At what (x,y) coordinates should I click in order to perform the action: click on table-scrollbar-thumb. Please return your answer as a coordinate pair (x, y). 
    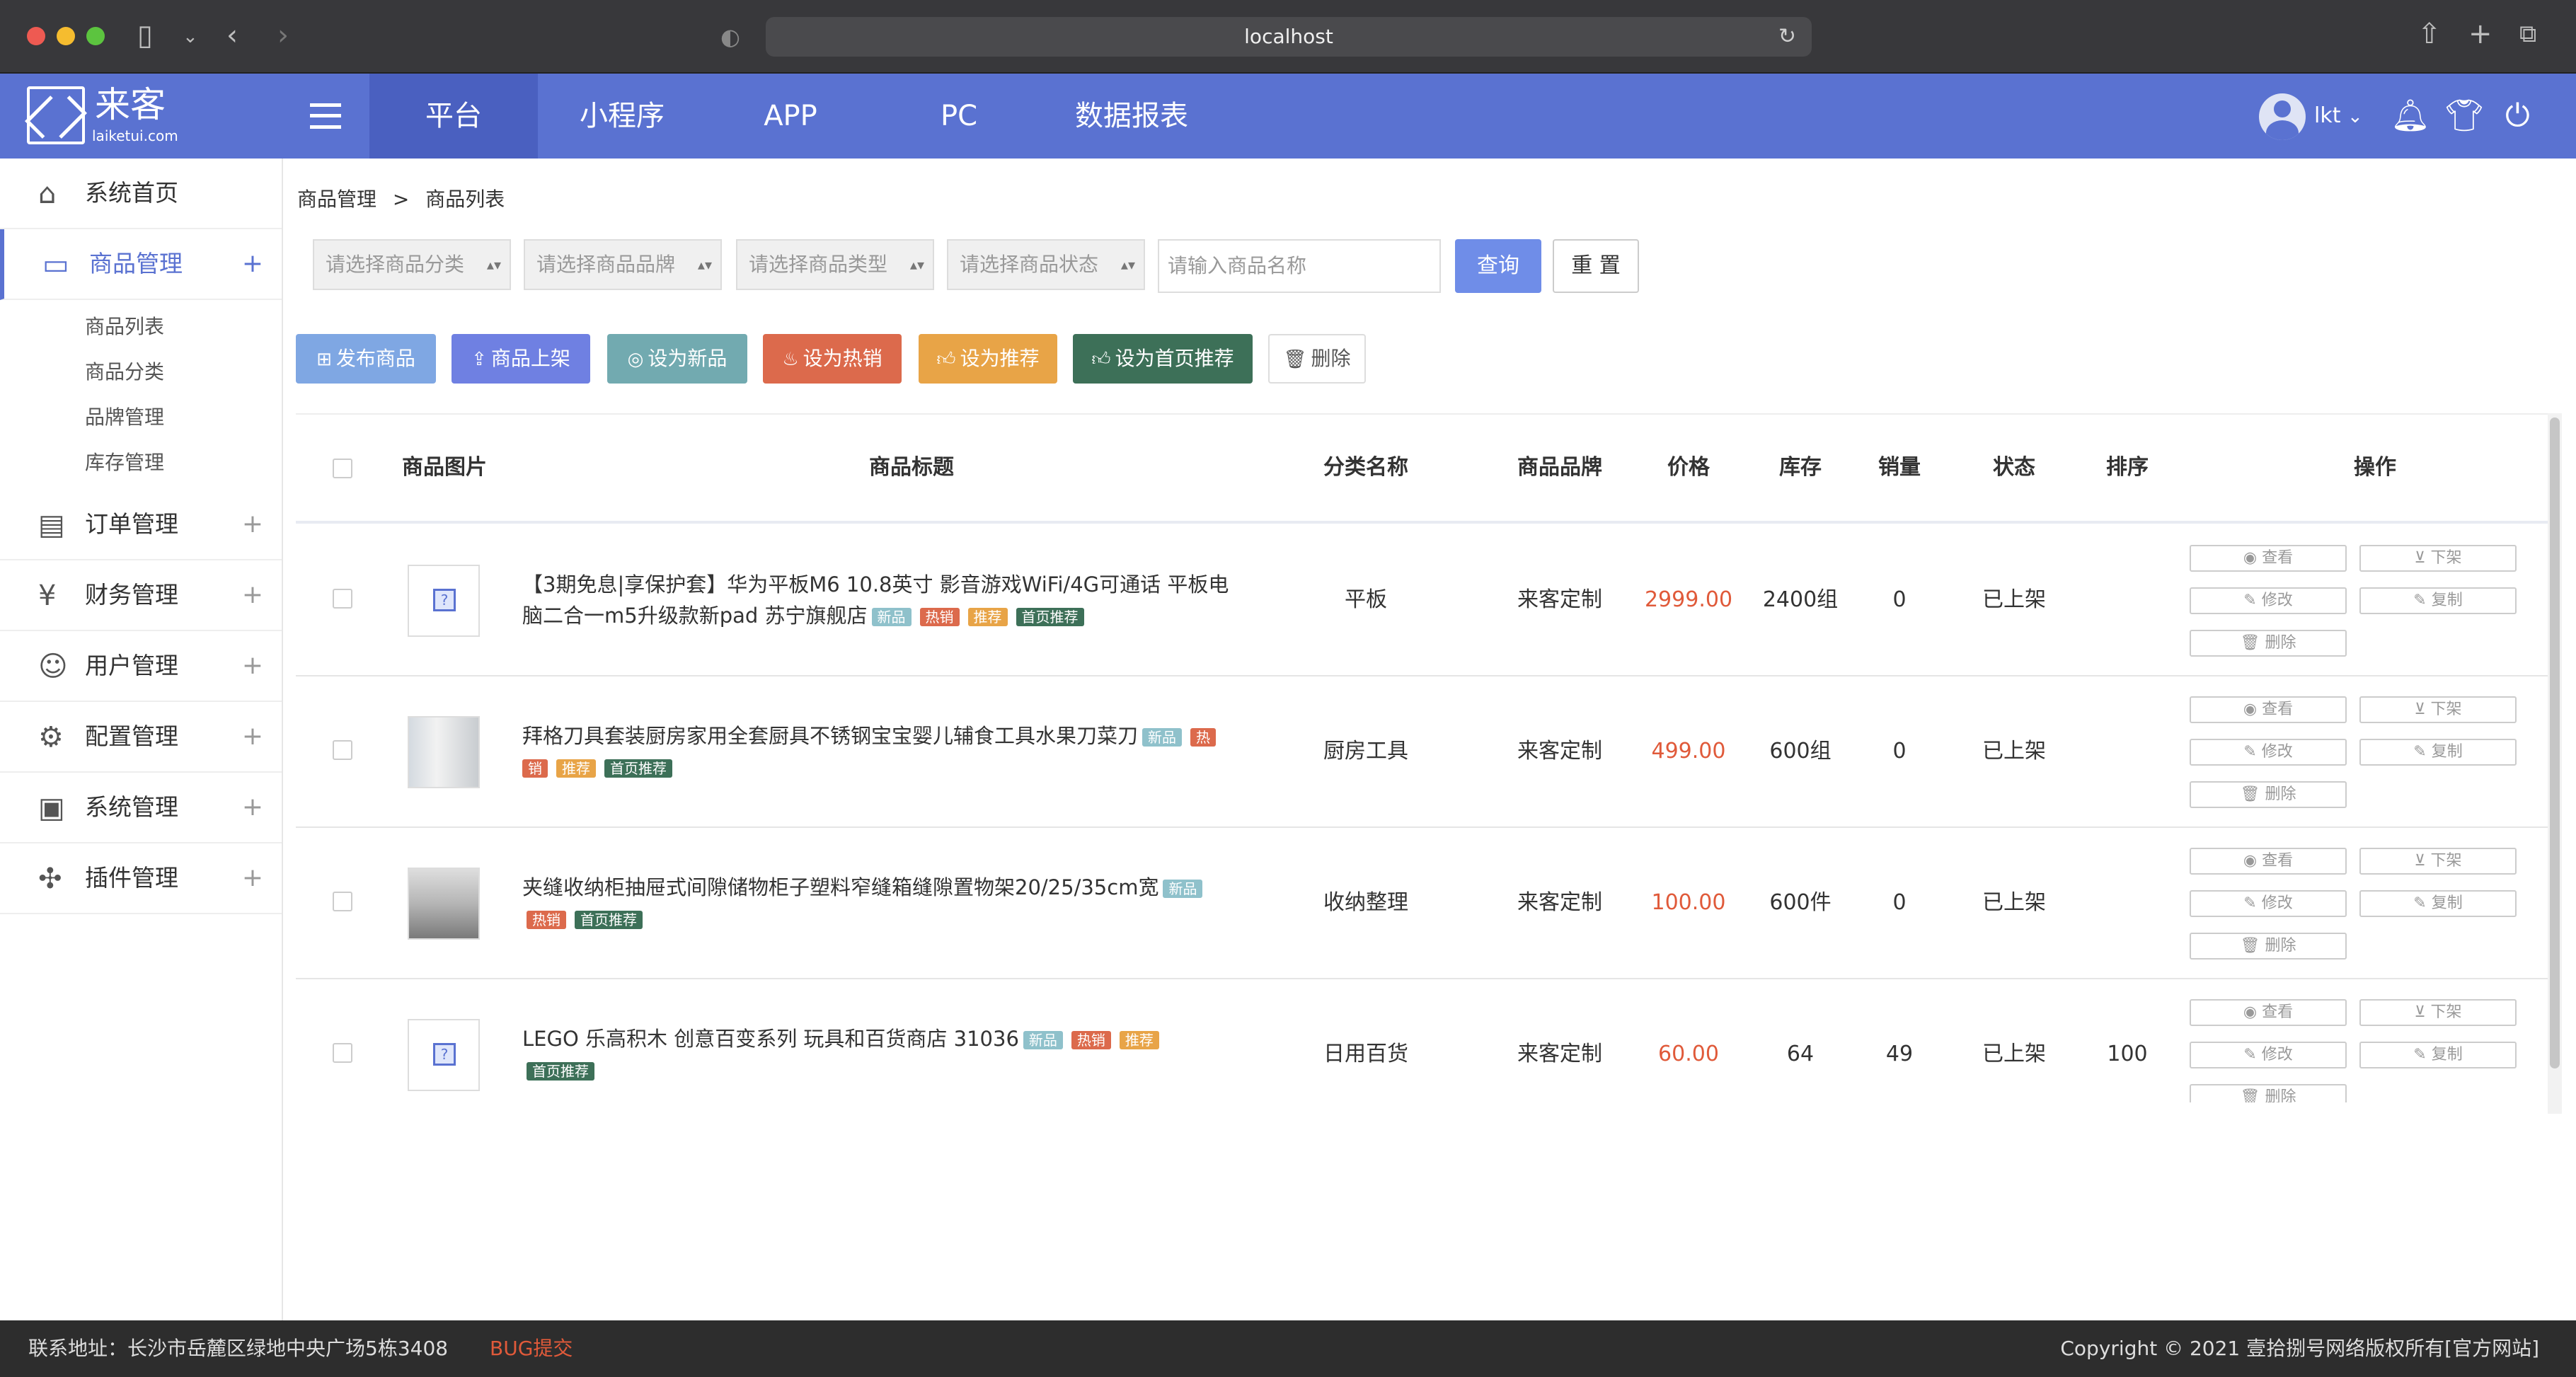
    Looking at the image, I should click on (2555, 743).